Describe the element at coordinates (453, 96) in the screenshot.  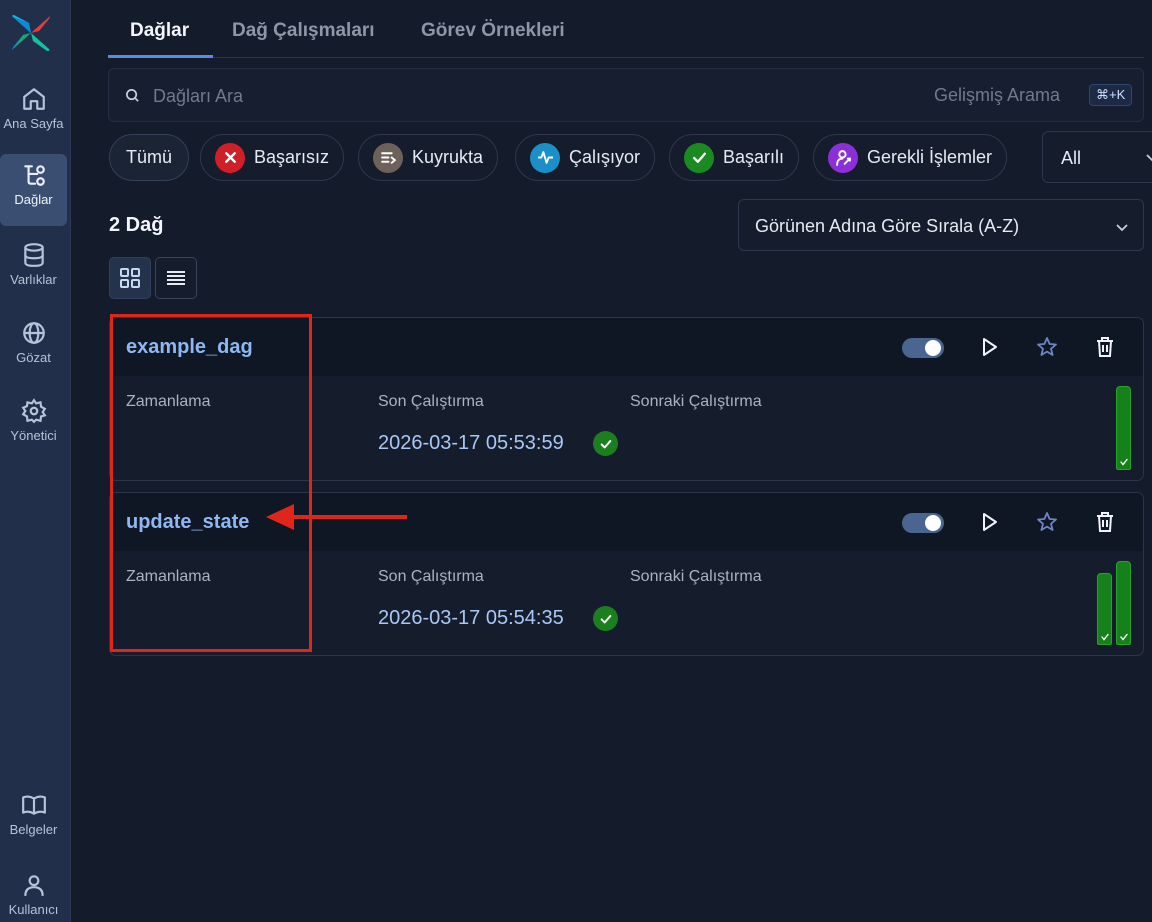
I see `search-input` at that location.